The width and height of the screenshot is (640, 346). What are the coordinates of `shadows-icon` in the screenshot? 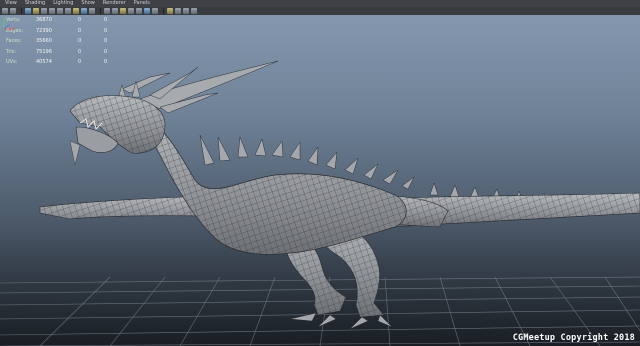 It's located at (147, 11).